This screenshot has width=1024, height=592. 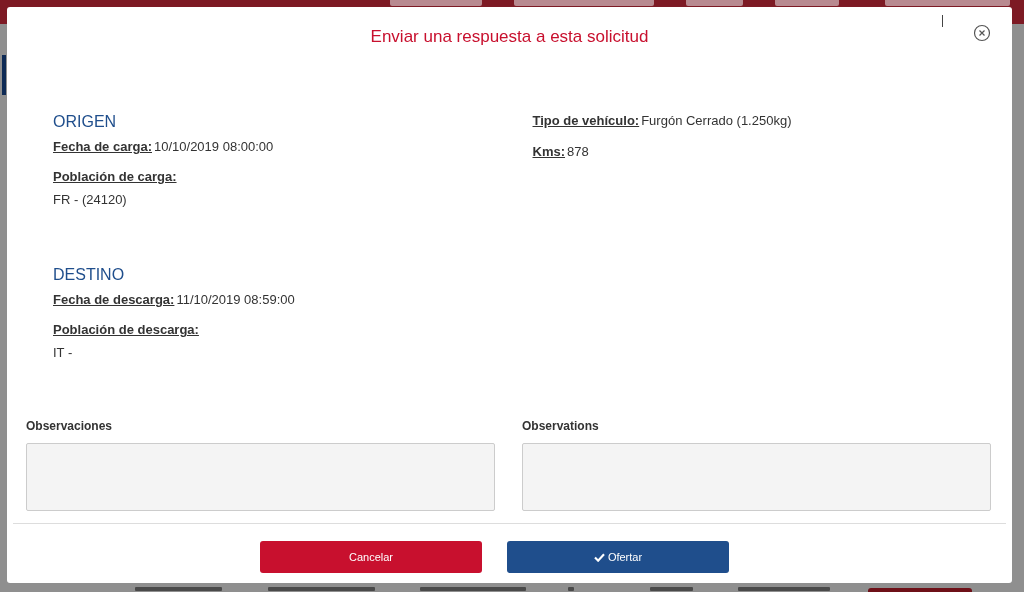 What do you see at coordinates (599, 557) in the screenshot?
I see `check-icon` at bounding box center [599, 557].